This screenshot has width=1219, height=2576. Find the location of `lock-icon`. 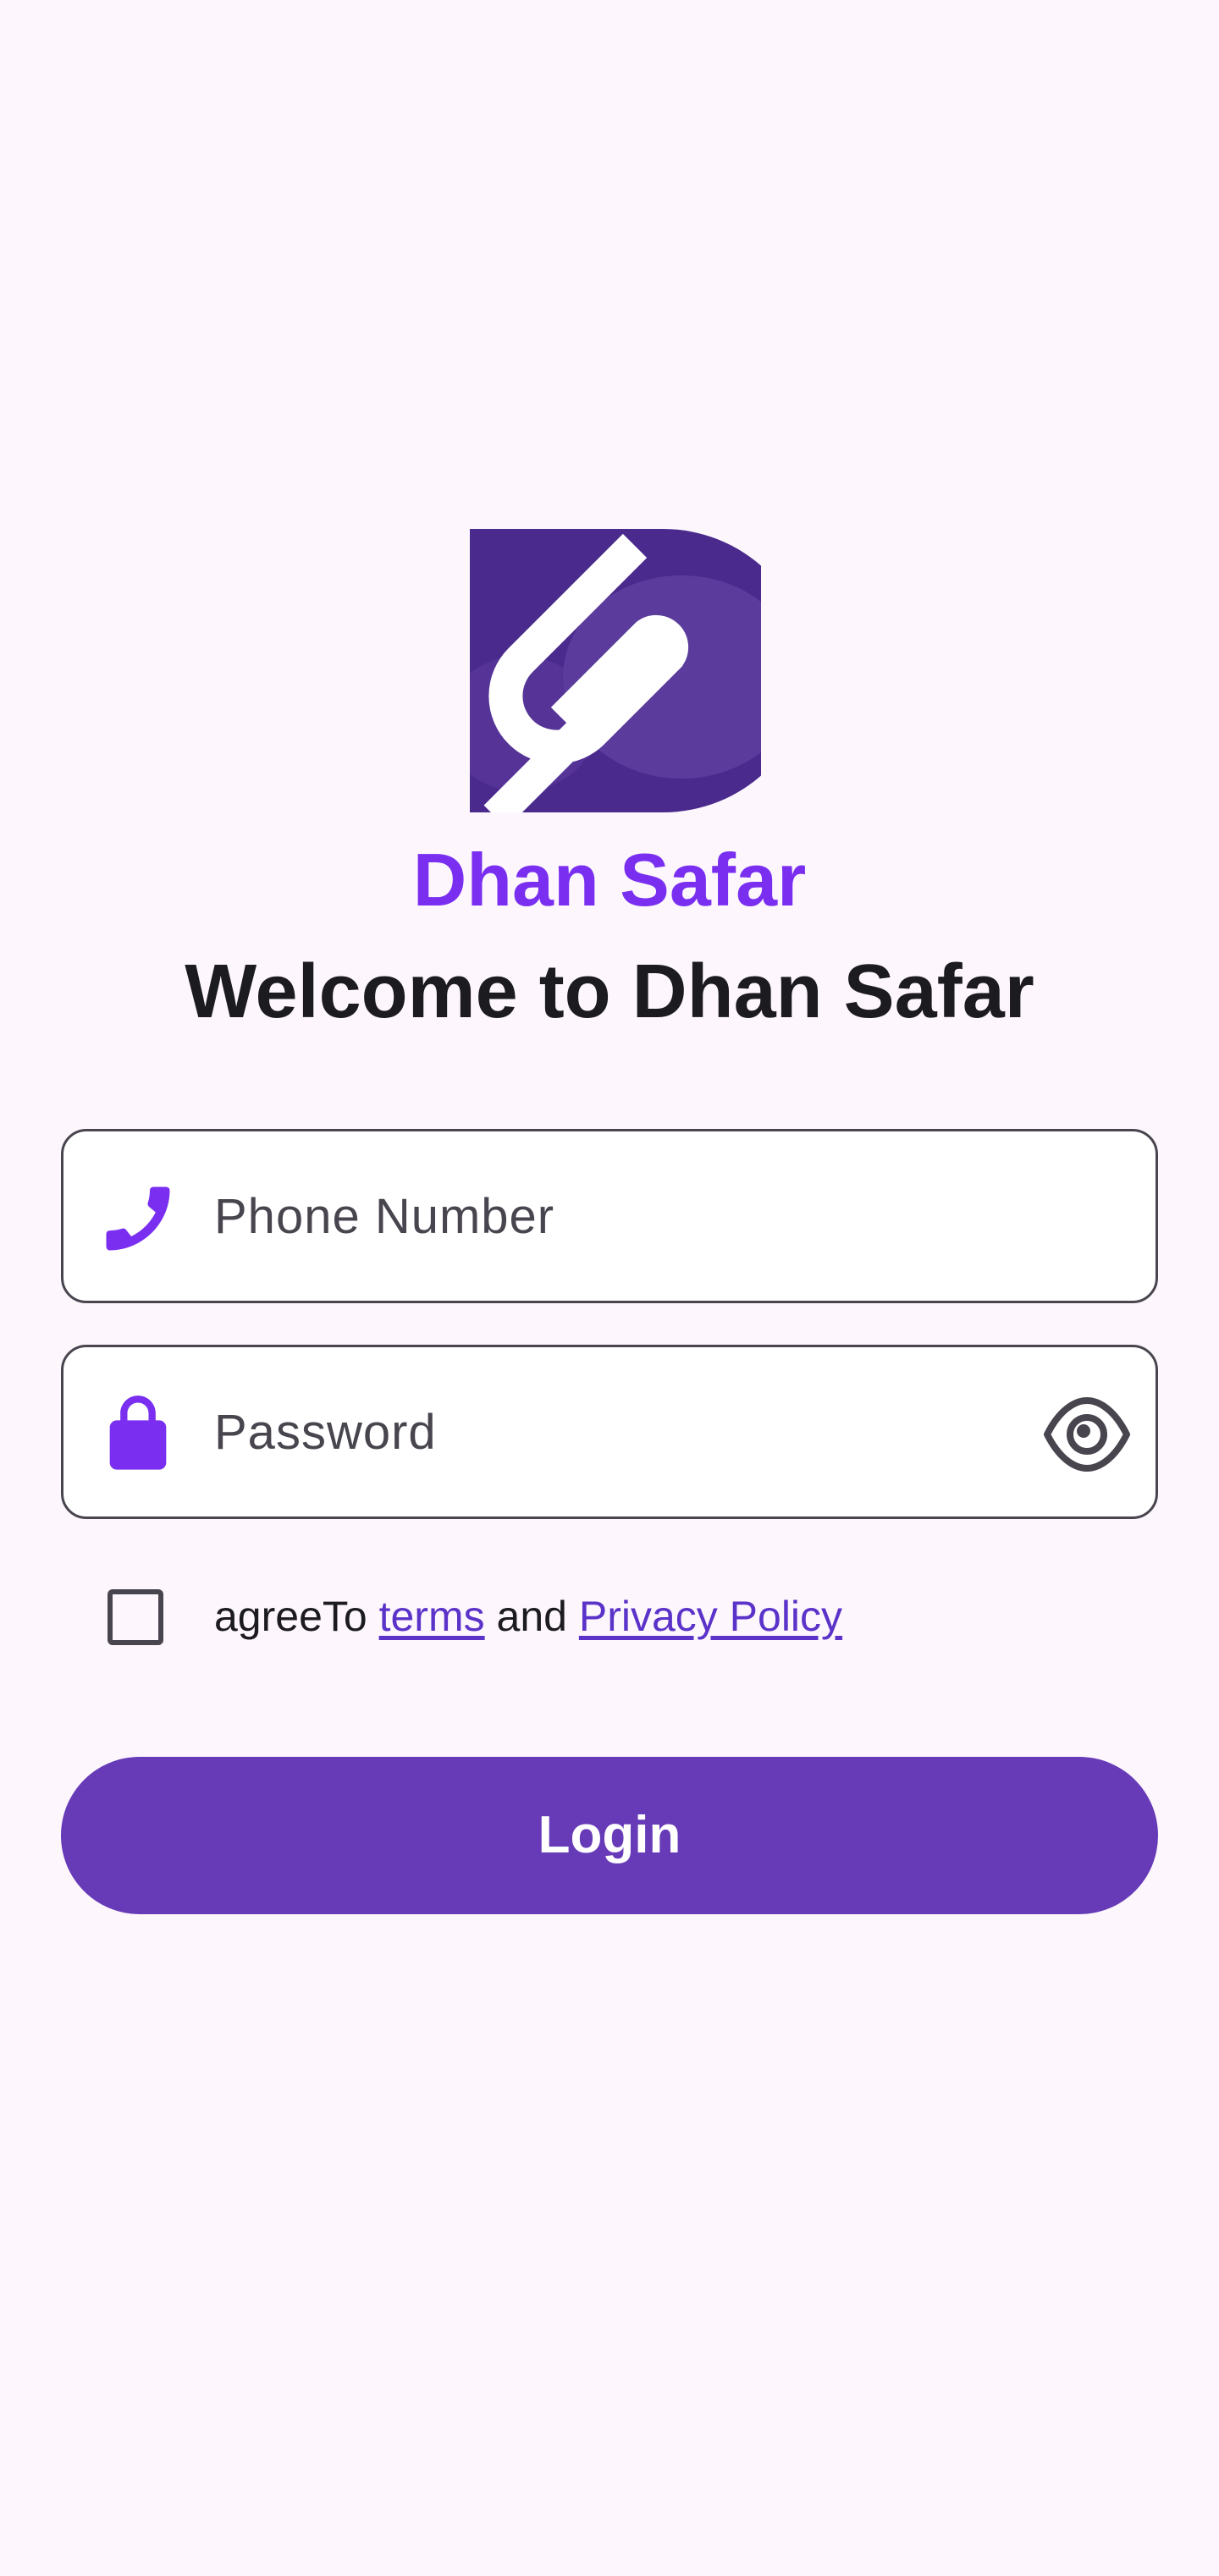

lock-icon is located at coordinates (138, 1432).